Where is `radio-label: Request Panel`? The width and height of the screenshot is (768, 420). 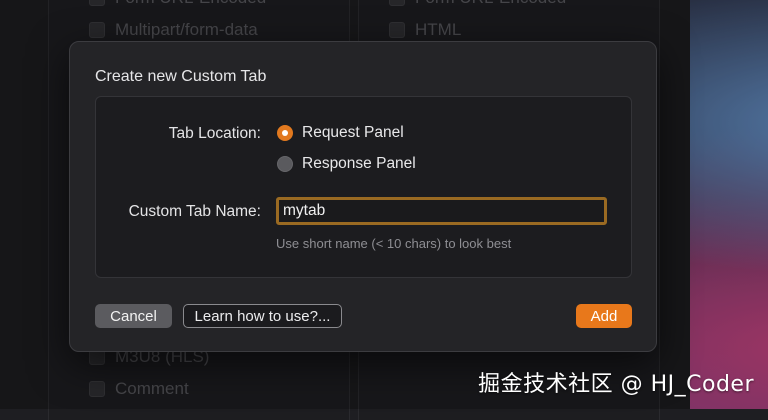
radio-label: Request Panel is located at coordinates (353, 132).